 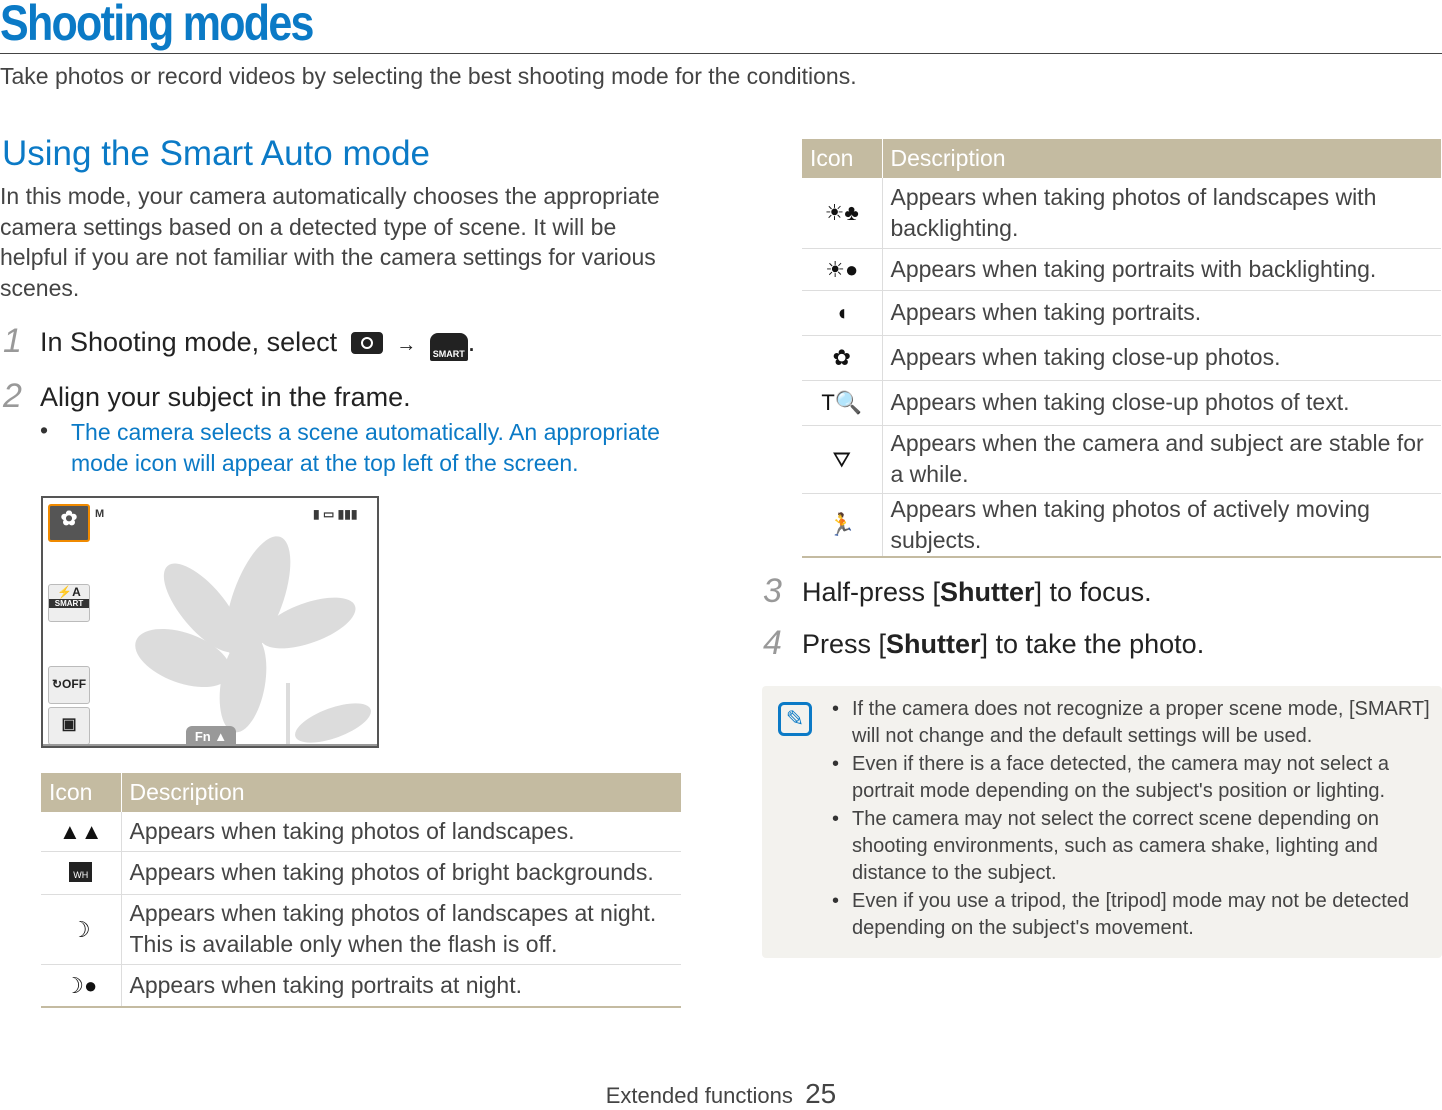 What do you see at coordinates (721, 53) in the screenshot?
I see `title-divider` at bounding box center [721, 53].